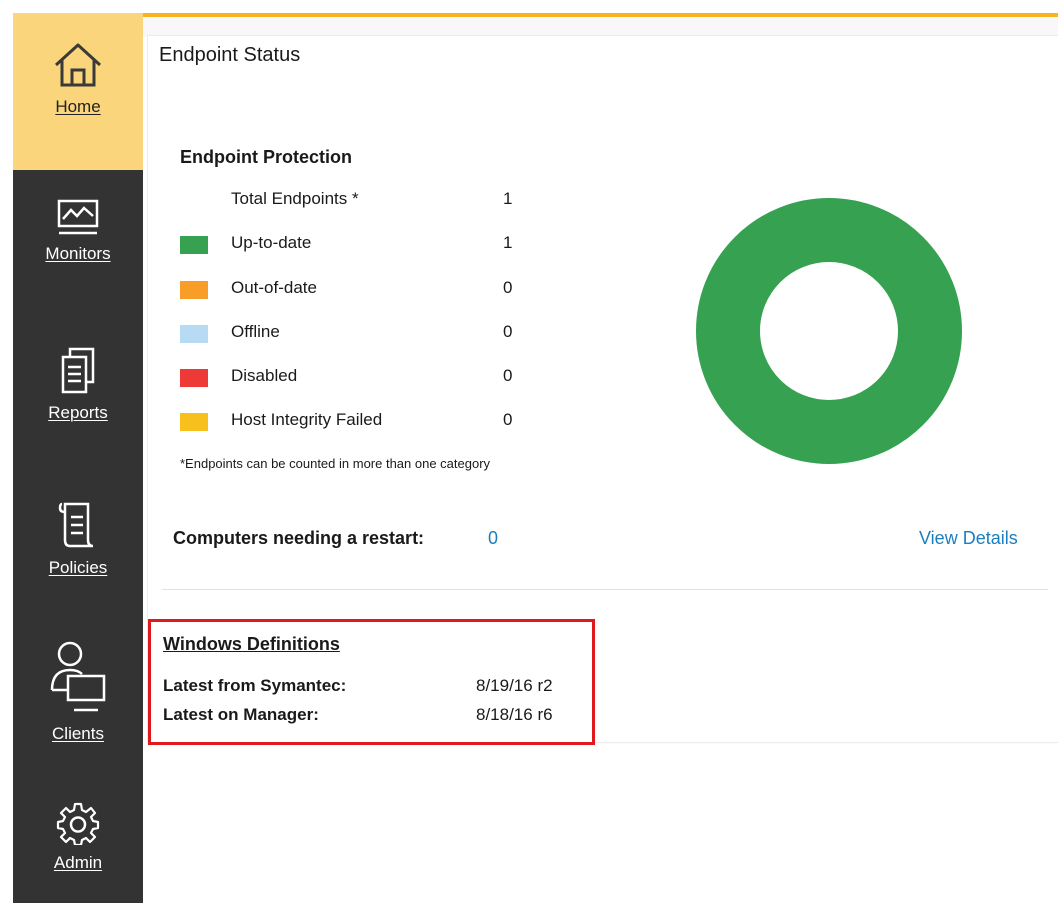  I want to click on status-label: Host Integrity Failed, so click(307, 419).